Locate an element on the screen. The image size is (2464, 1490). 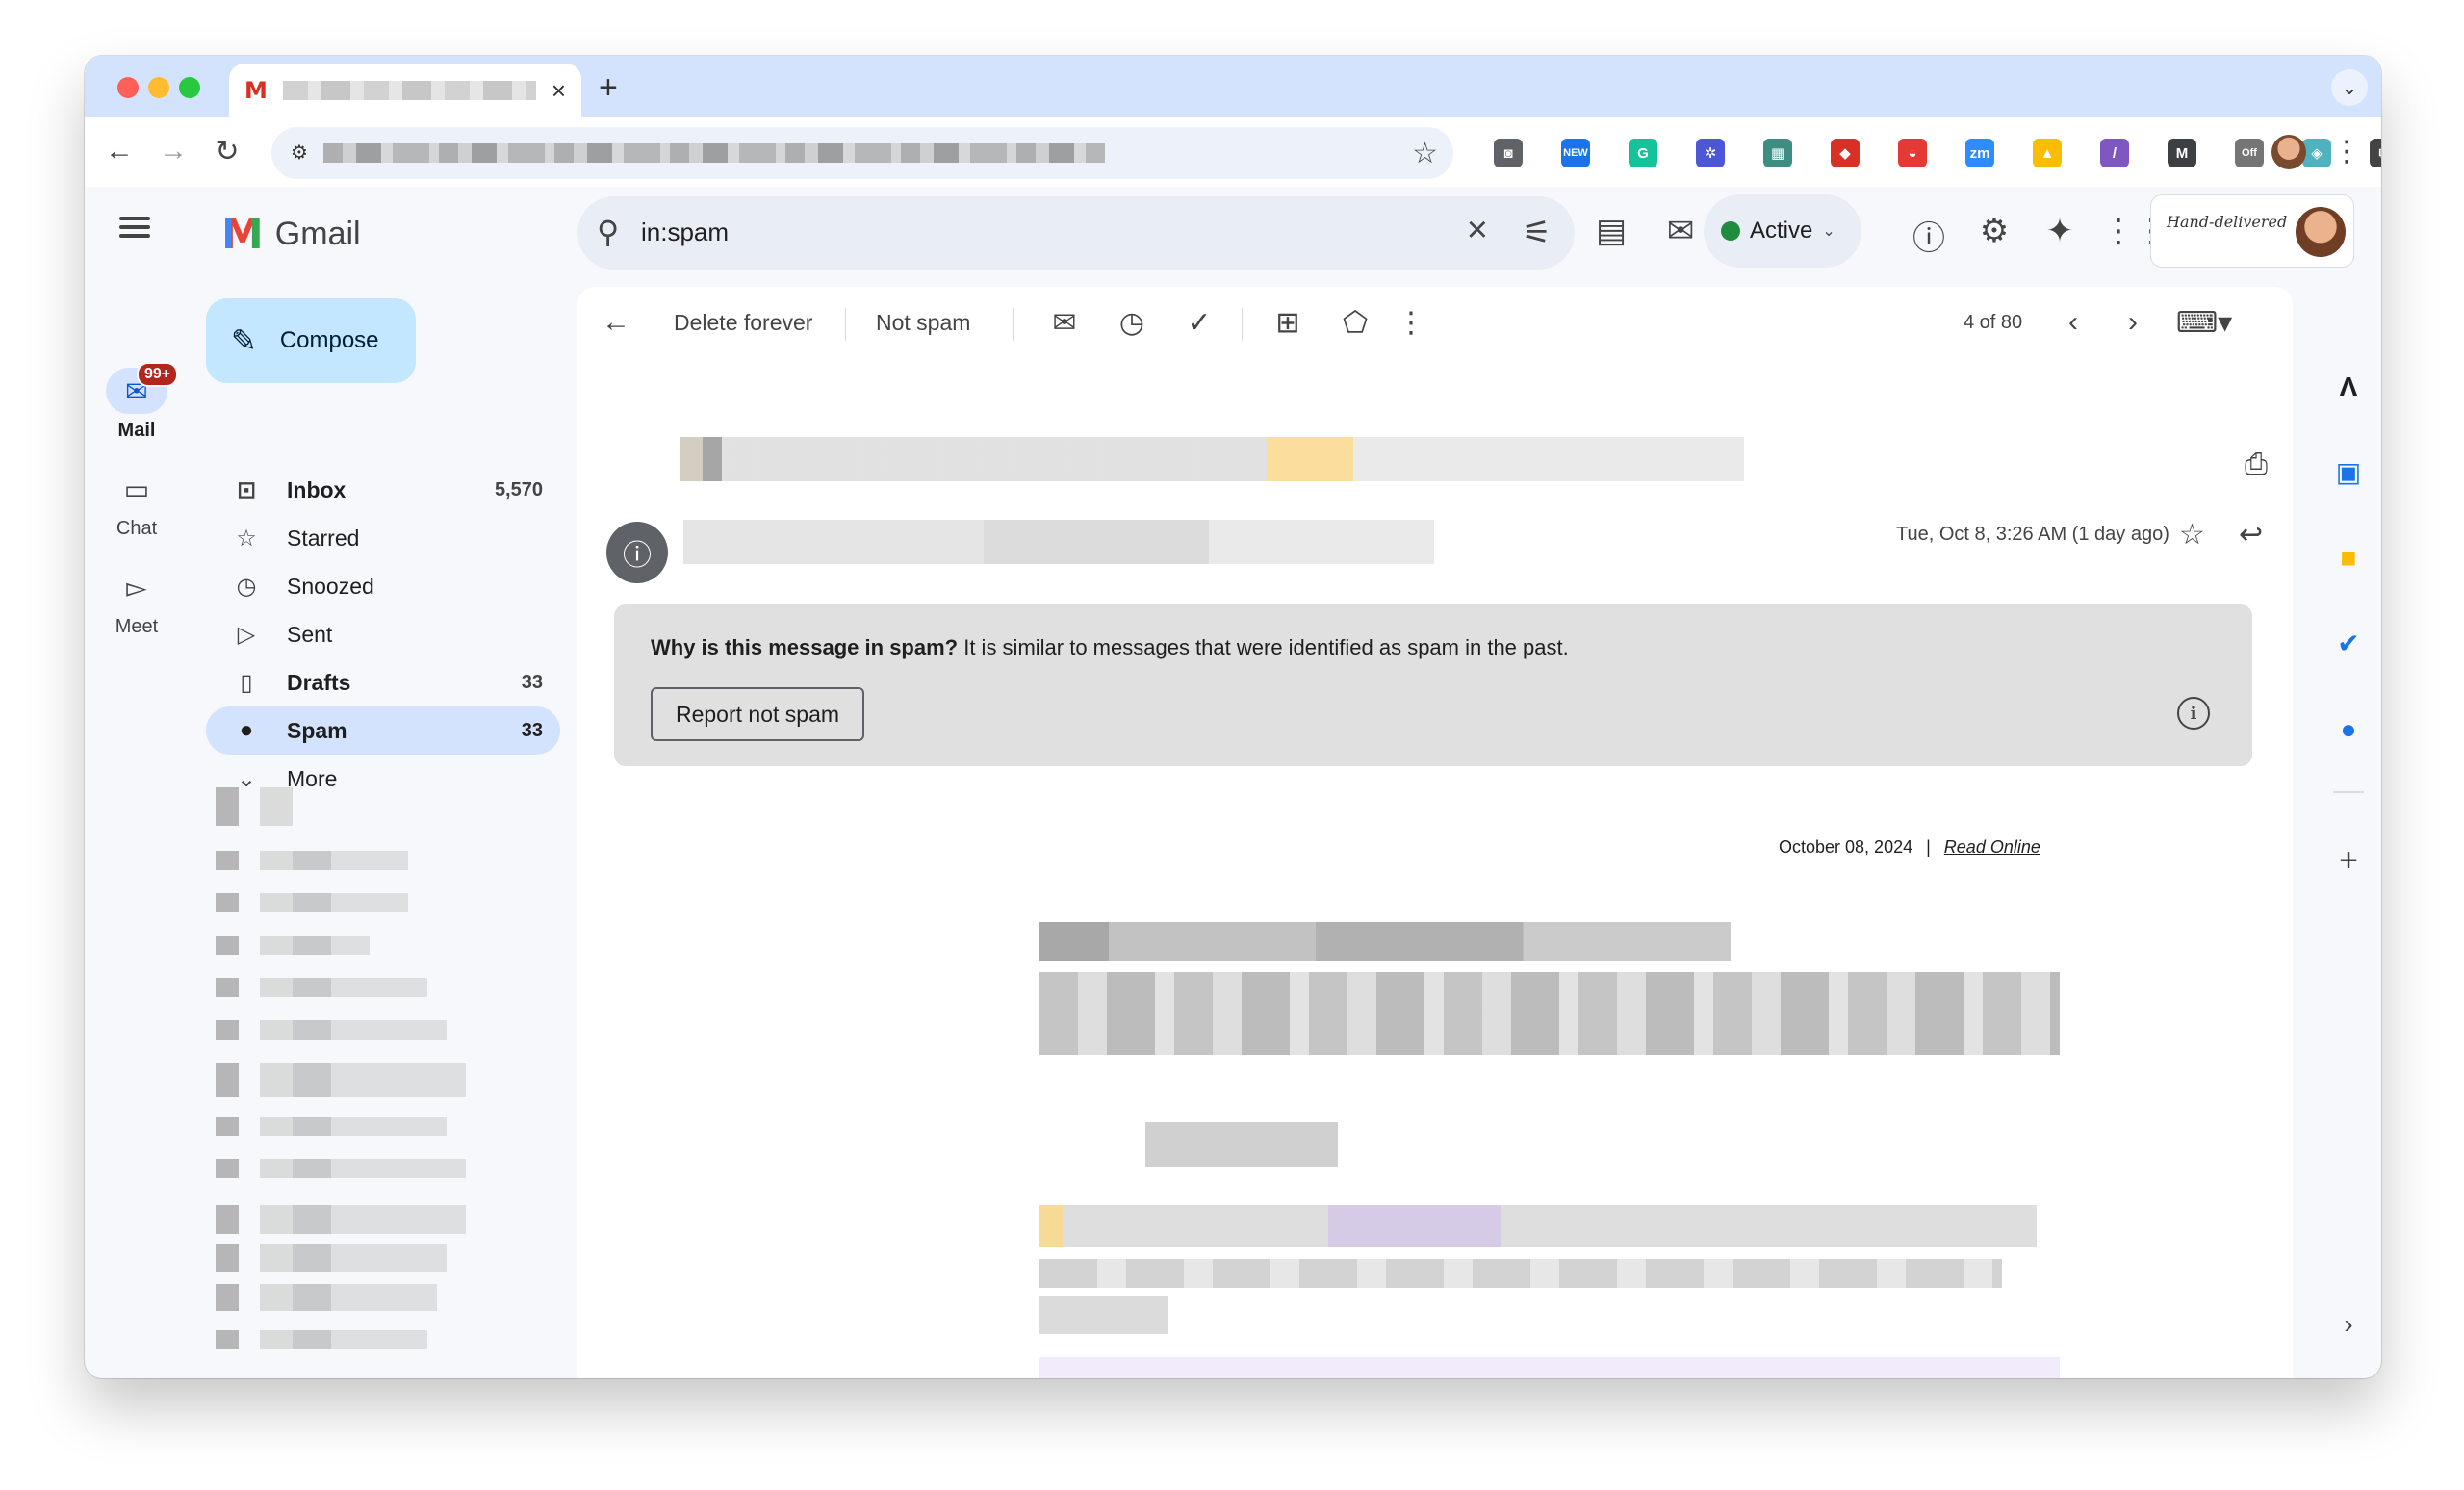
gmail-logo: M Gmail is located at coordinates (291, 234).